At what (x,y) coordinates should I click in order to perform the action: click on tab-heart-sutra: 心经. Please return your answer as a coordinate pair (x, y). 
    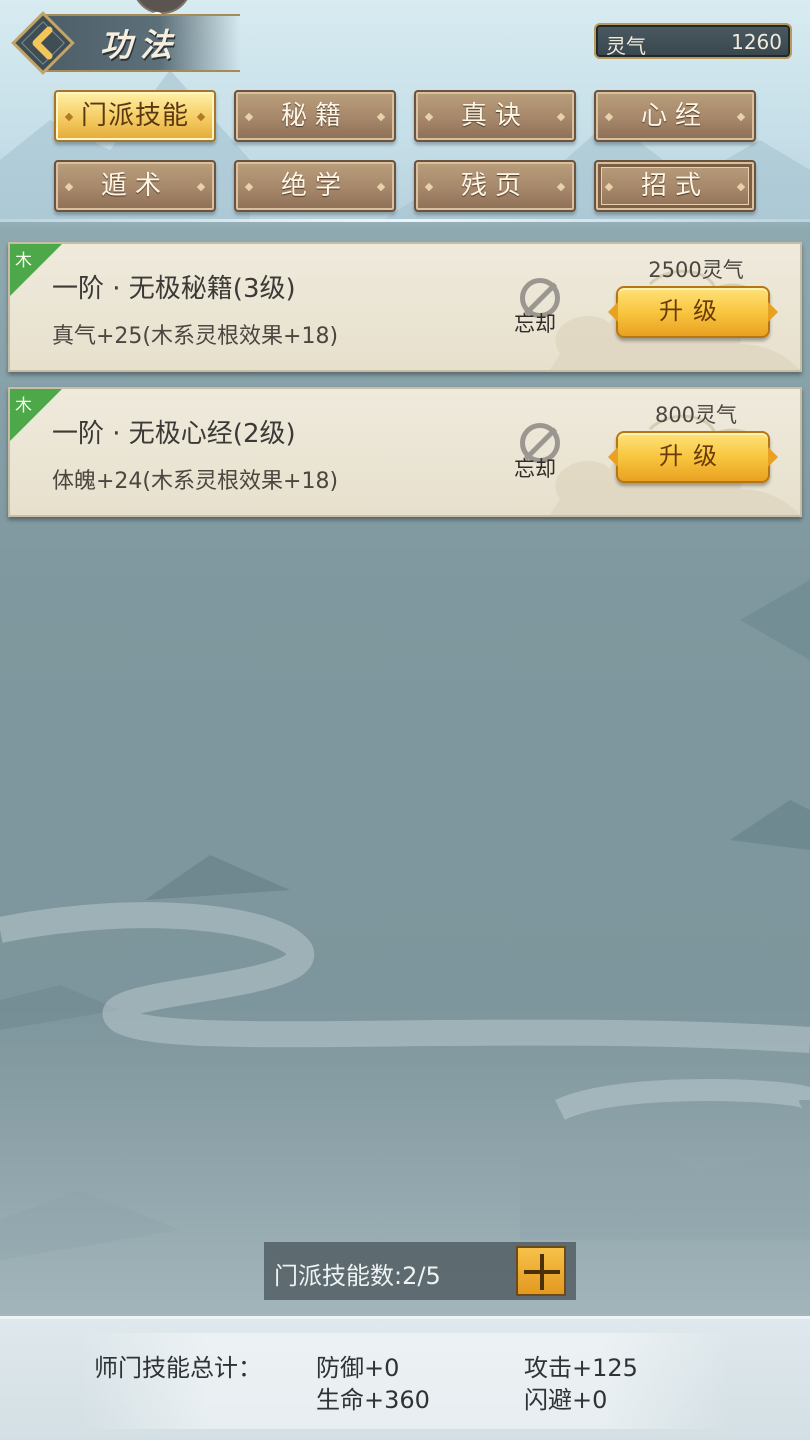
    Looking at the image, I should click on (675, 116).